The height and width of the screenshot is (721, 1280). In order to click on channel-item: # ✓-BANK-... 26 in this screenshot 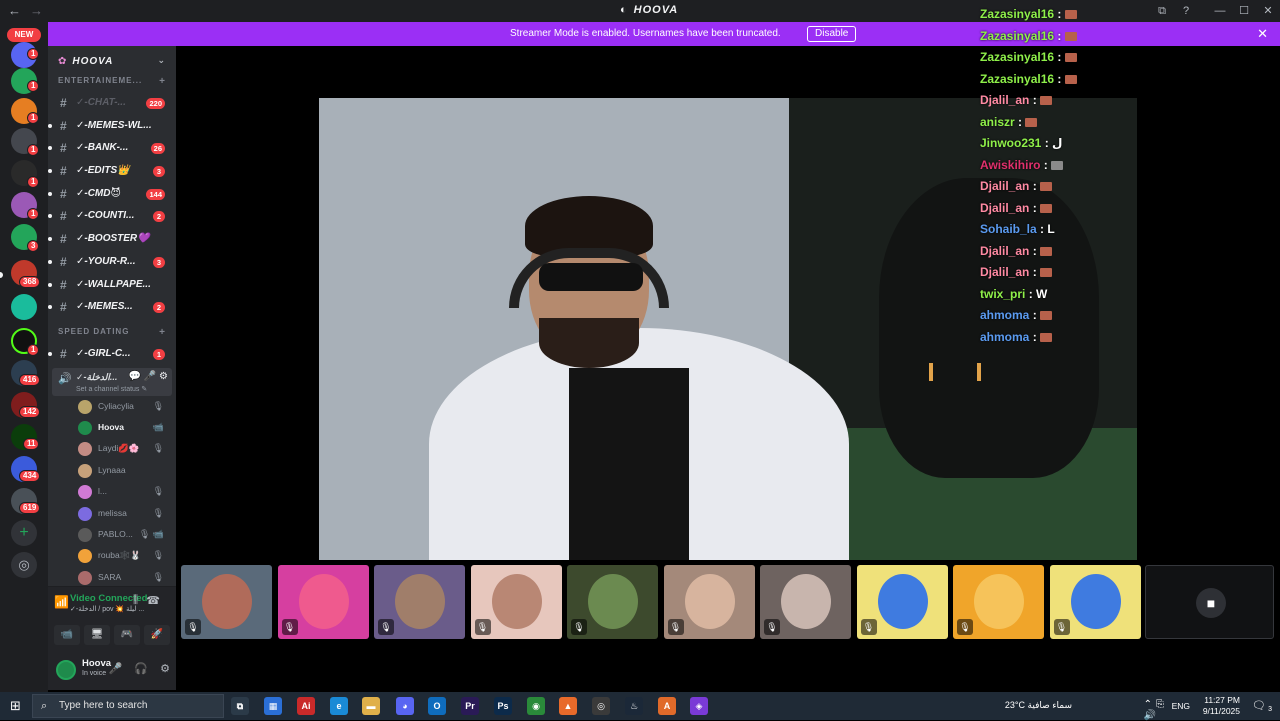, I will do `click(112, 148)`.